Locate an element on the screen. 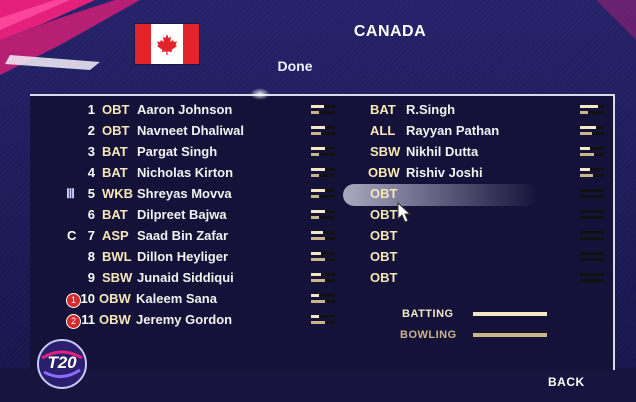  player-name: Kaleem Sana is located at coordinates (176, 298).